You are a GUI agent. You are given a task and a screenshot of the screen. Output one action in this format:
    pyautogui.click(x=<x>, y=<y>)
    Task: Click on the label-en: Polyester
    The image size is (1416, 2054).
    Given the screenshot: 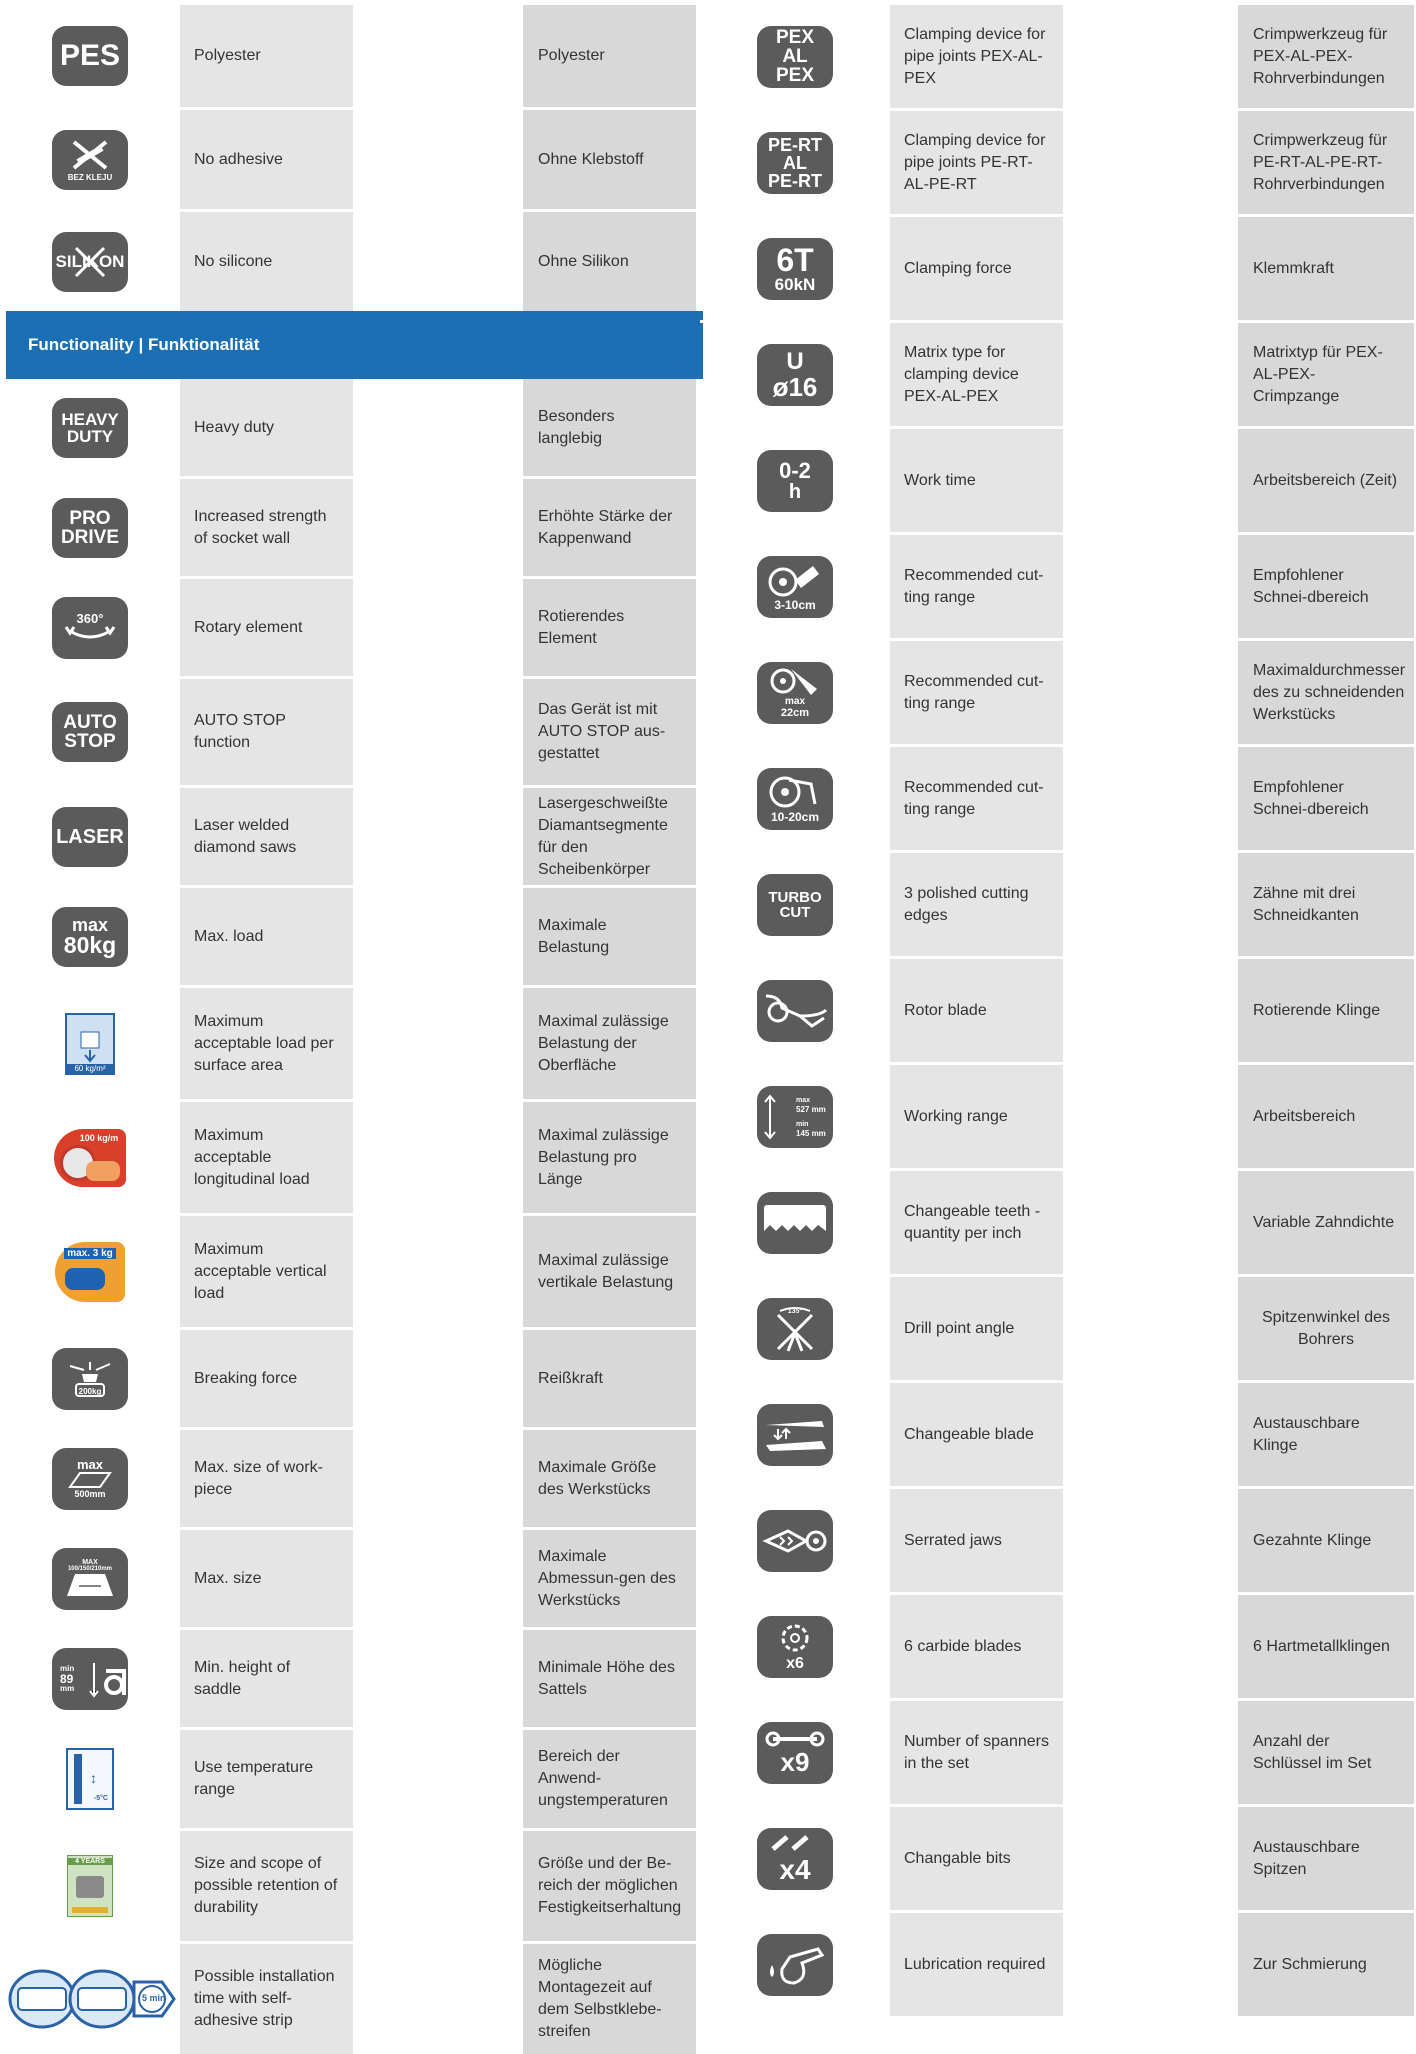 What is the action you would take?
    pyautogui.click(x=266, y=56)
    